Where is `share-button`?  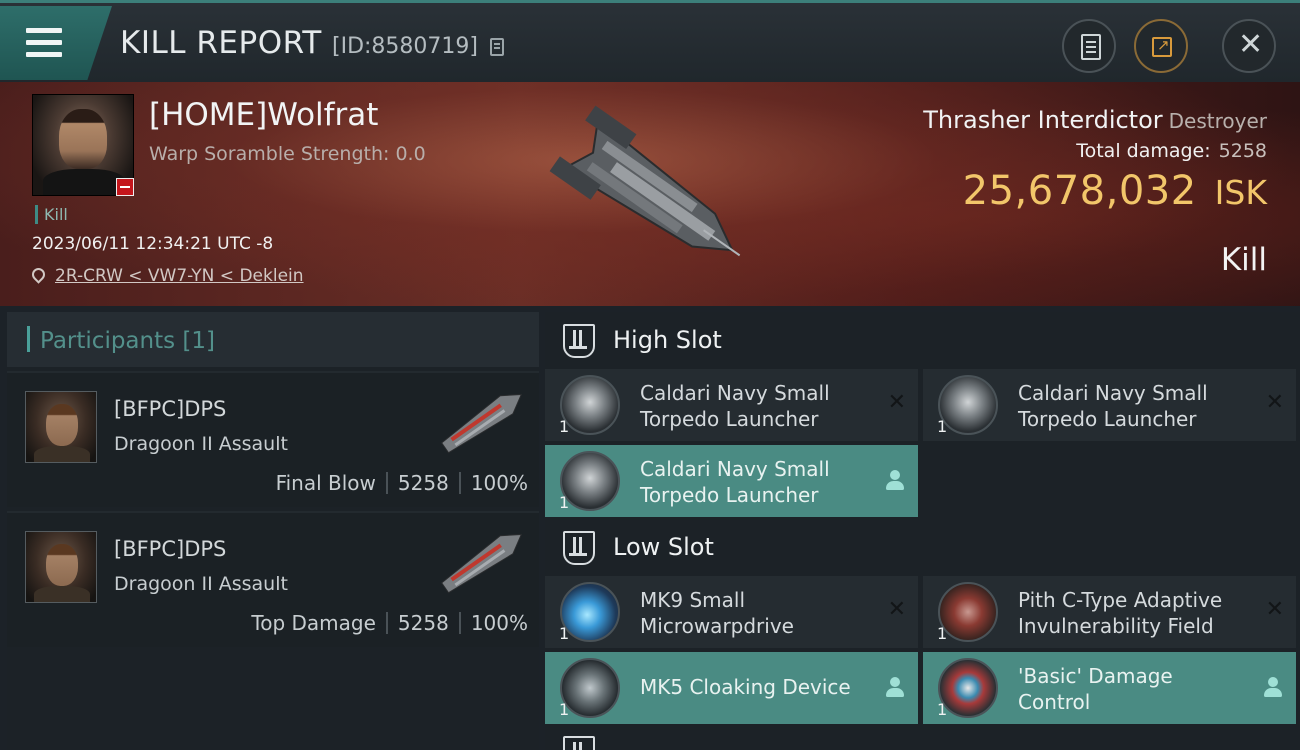
share-button is located at coordinates (1161, 46).